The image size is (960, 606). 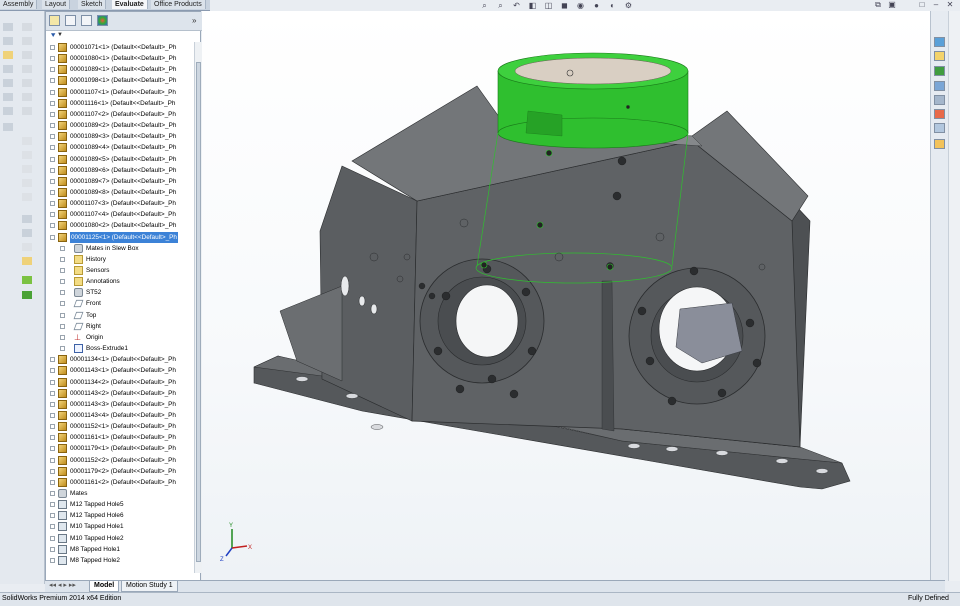 I want to click on tree-item-folder: Annotations, so click(x=121, y=281).